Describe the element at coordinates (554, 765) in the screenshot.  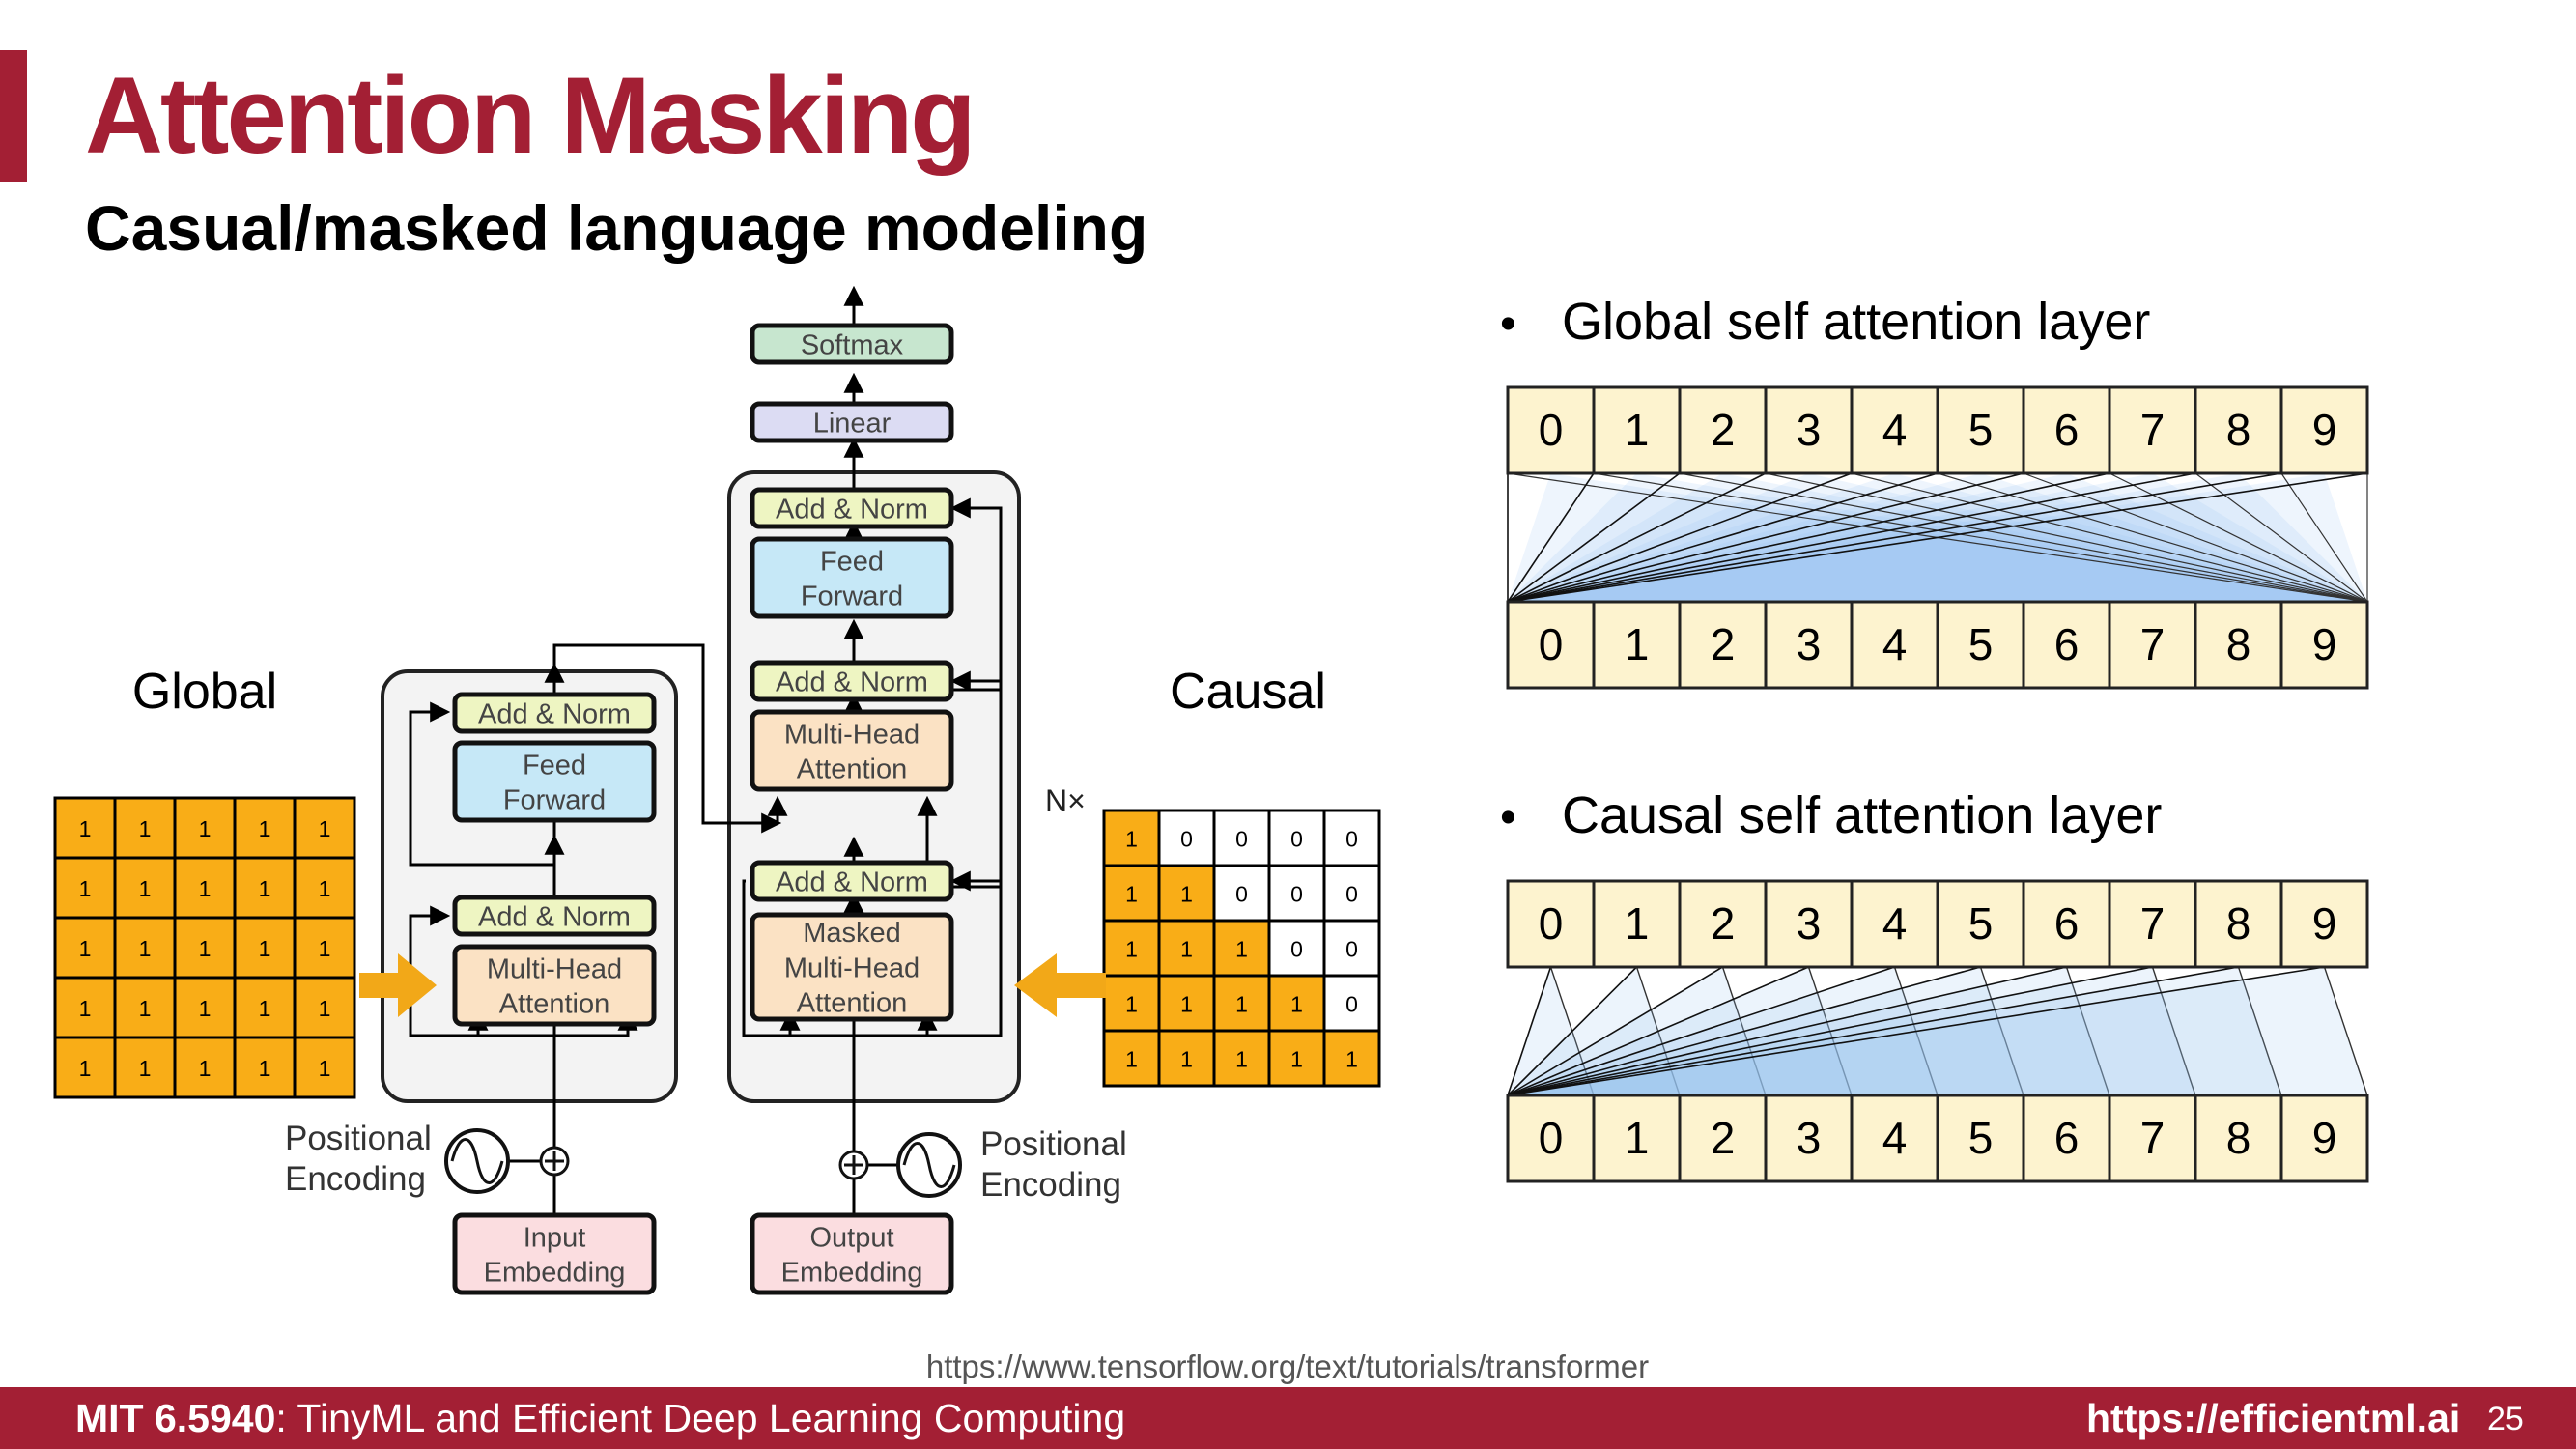
I see `encoder-feed-forward-label: Feed` at that location.